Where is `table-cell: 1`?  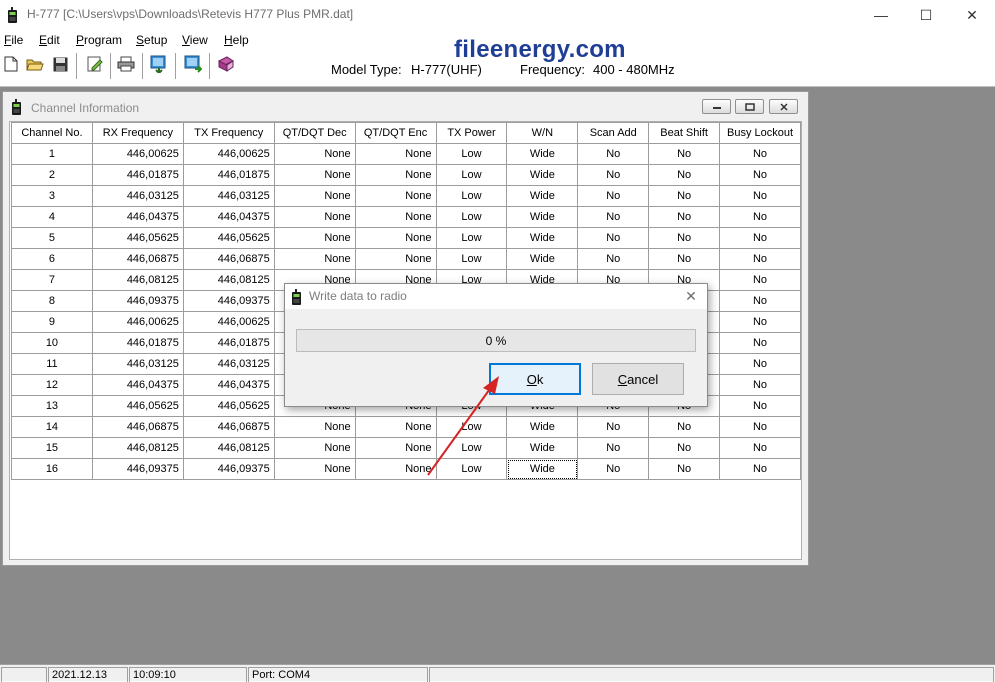 table-cell: 1 is located at coordinates (52, 154).